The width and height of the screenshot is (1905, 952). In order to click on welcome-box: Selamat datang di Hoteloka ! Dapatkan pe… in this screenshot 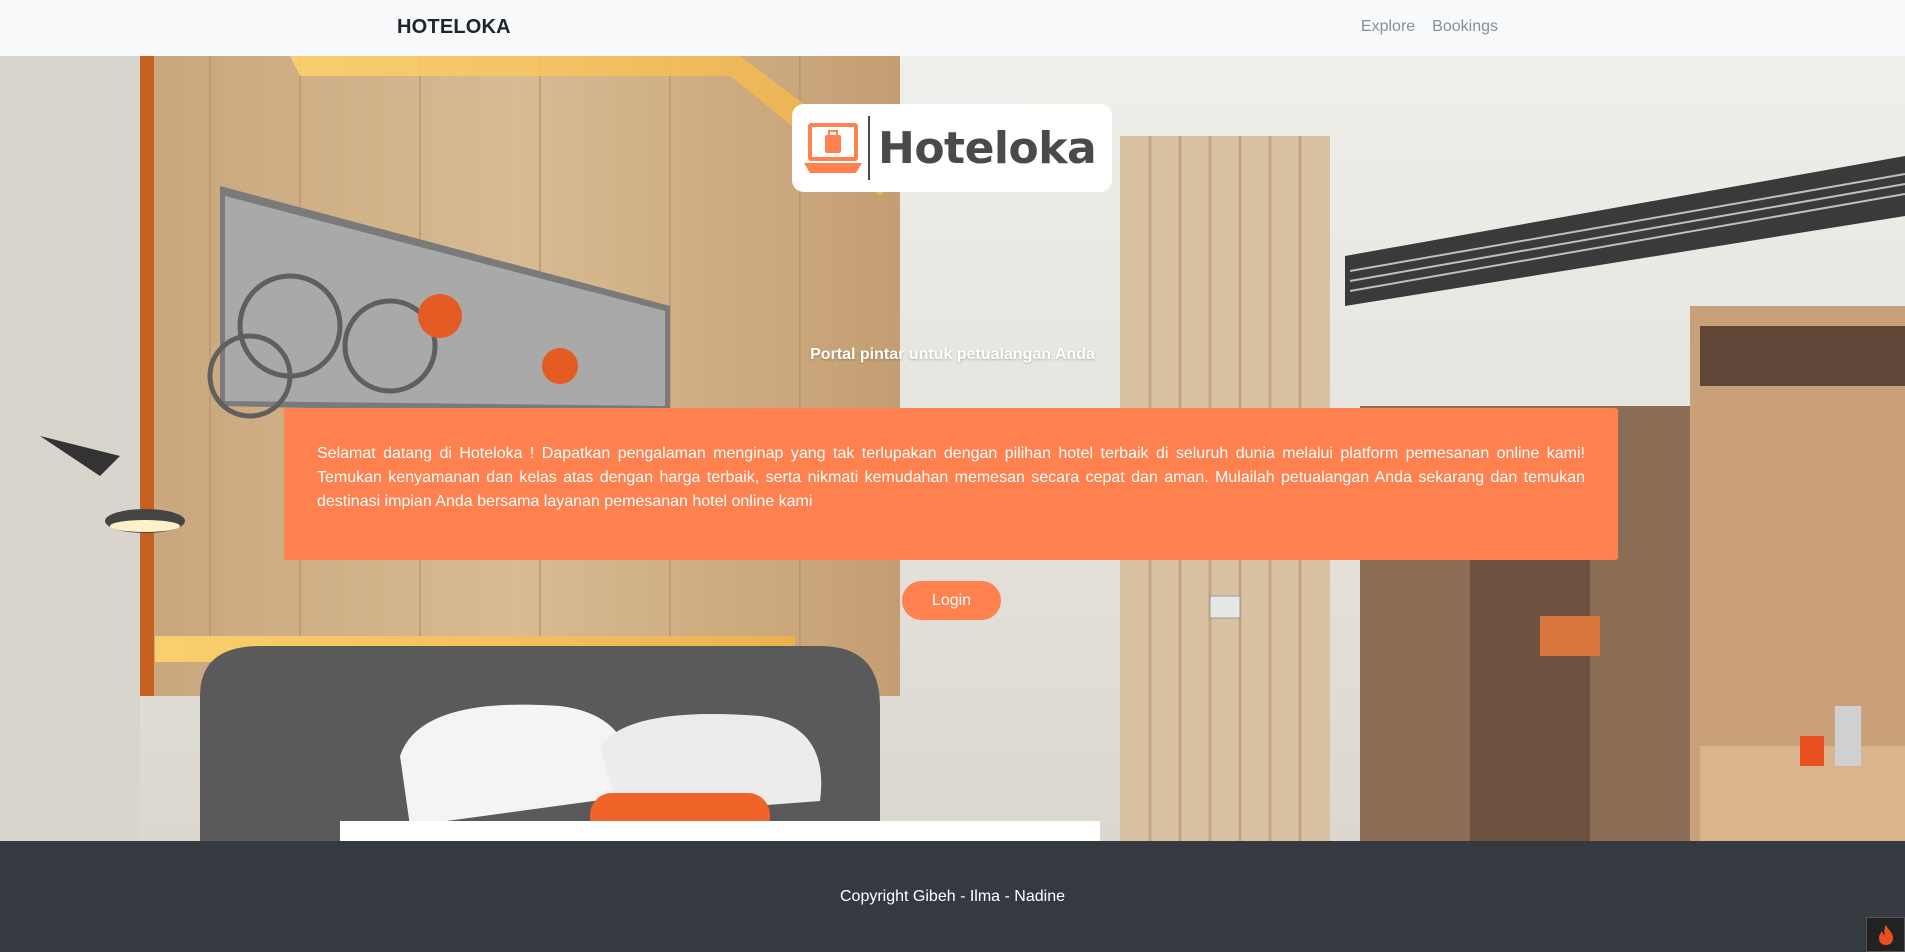, I will do `click(951, 484)`.